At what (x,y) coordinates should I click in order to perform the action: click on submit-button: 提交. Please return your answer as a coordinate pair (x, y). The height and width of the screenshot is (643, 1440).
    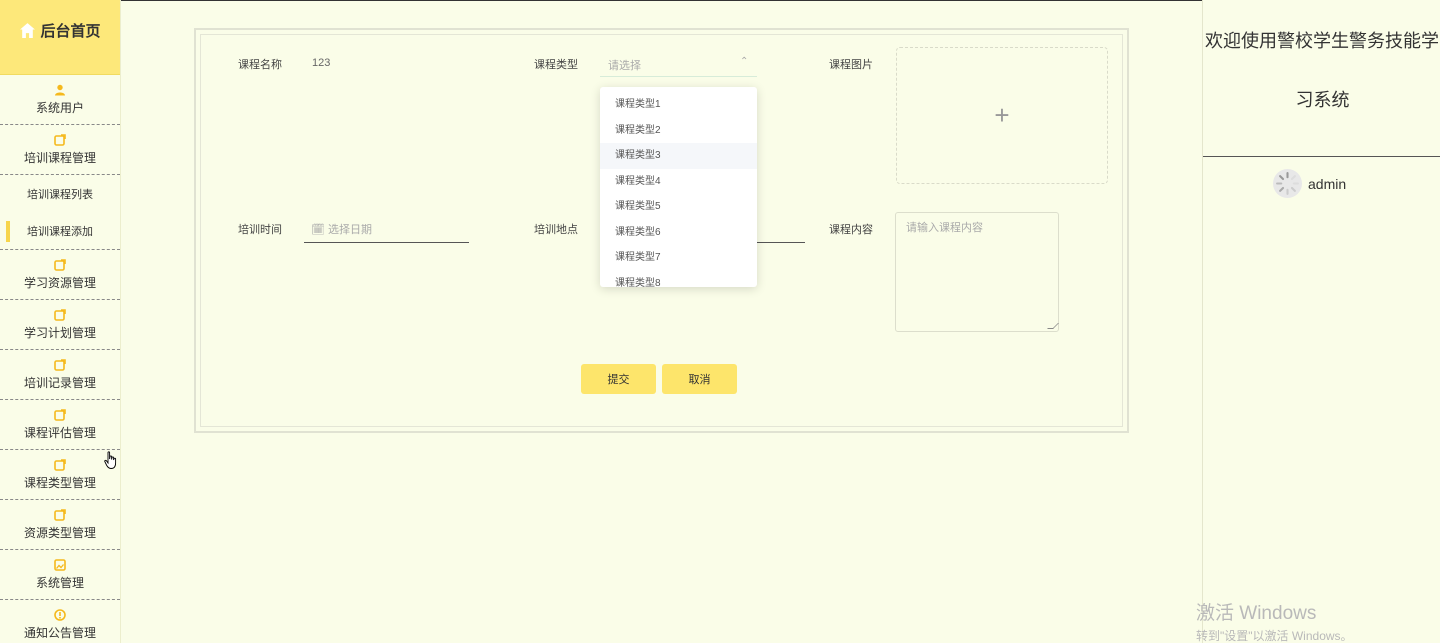
    Looking at the image, I should click on (618, 379).